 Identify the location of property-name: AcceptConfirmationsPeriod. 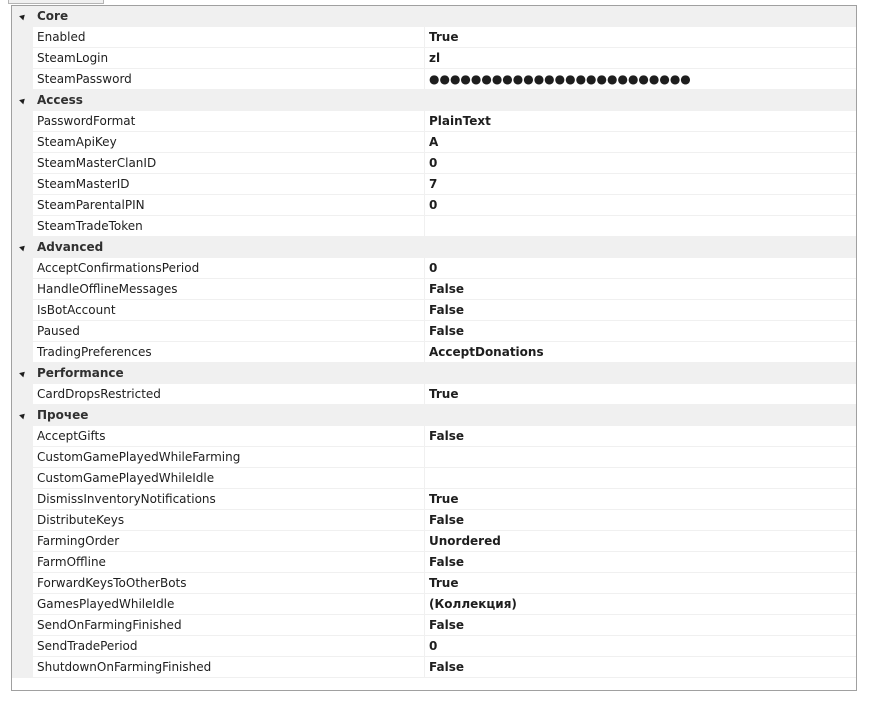
(229, 268).